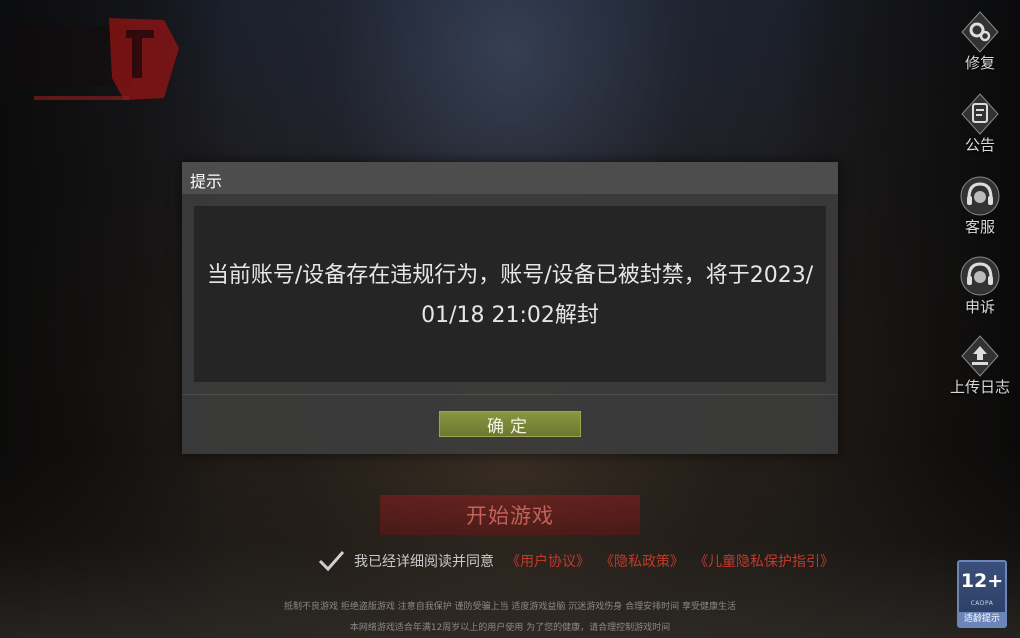  Describe the element at coordinates (979, 387) in the screenshot. I see `upload-log-label: 上传日志` at that location.